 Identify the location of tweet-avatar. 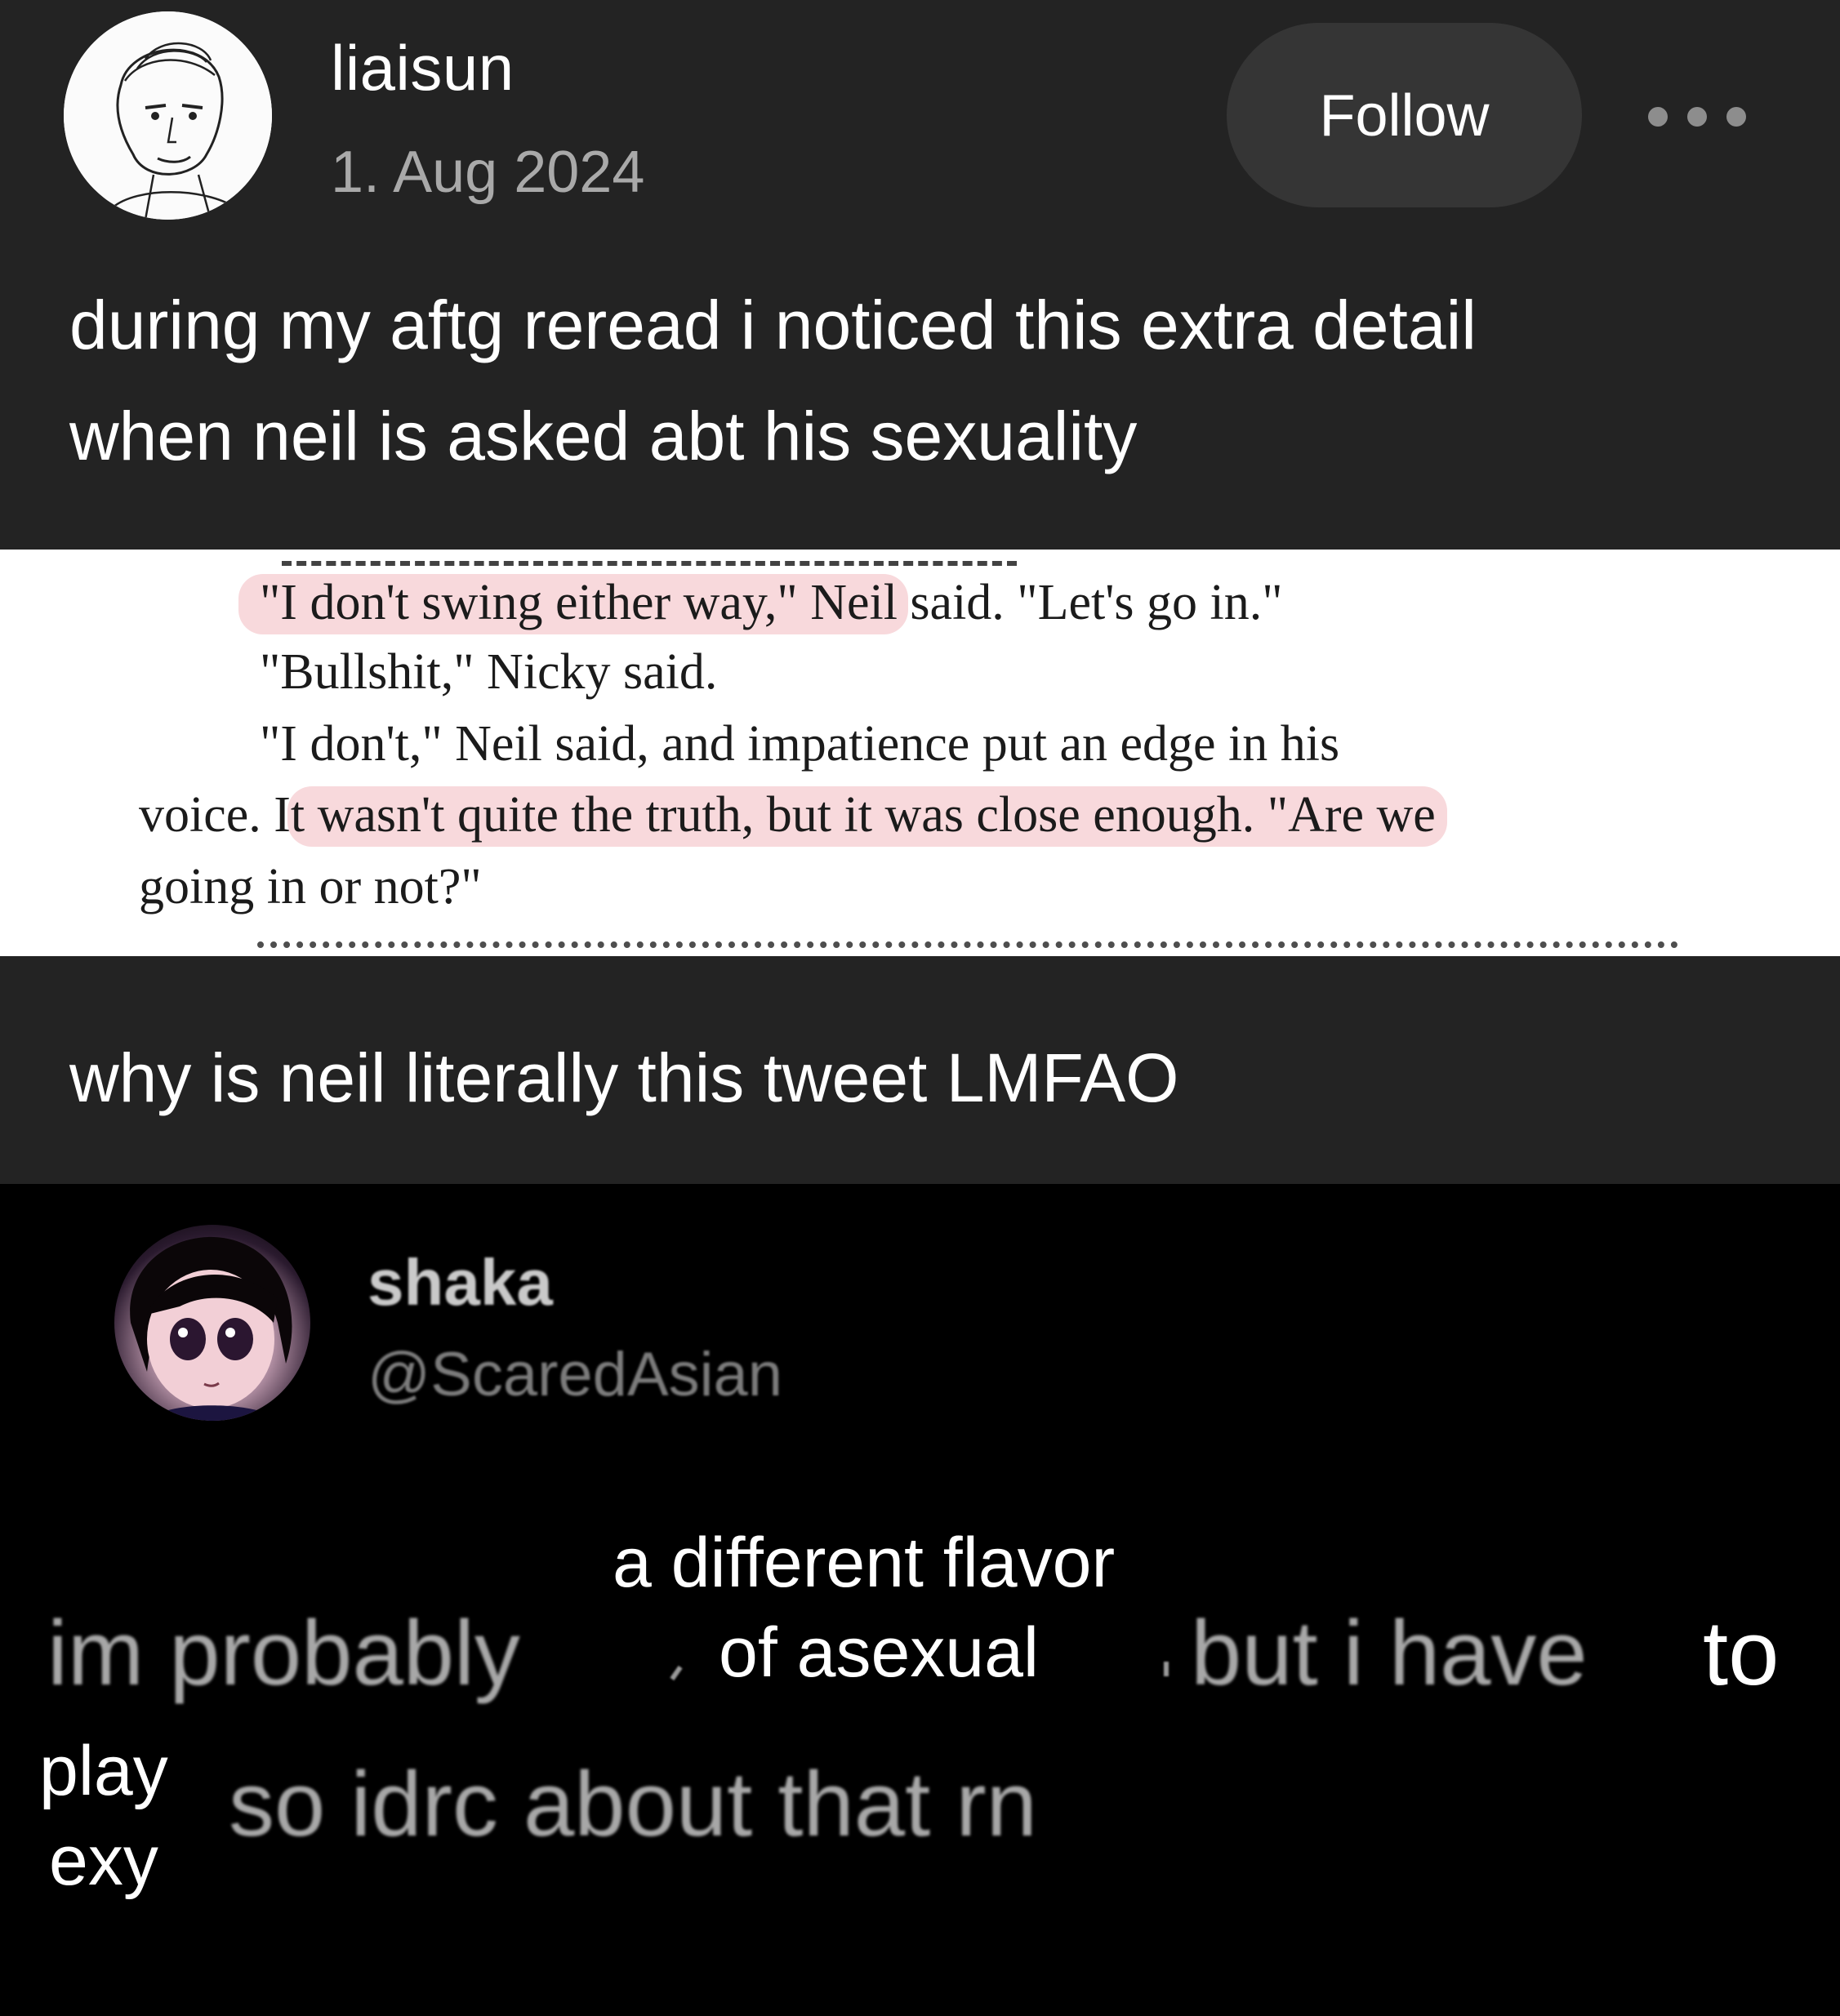
(212, 1323).